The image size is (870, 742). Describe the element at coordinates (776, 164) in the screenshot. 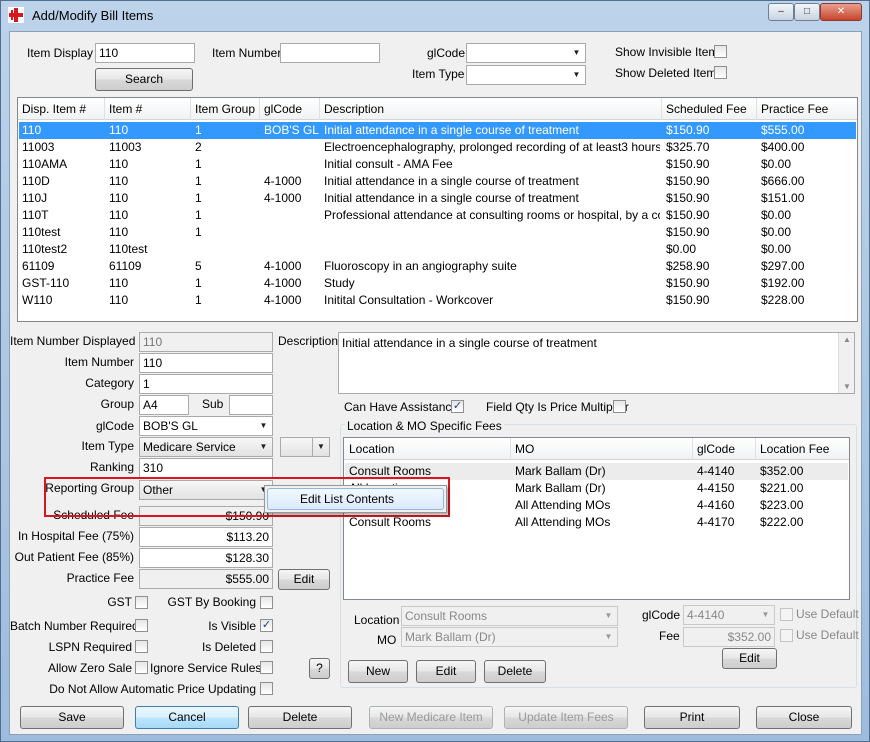

I see `table-cell: $0.00` at that location.